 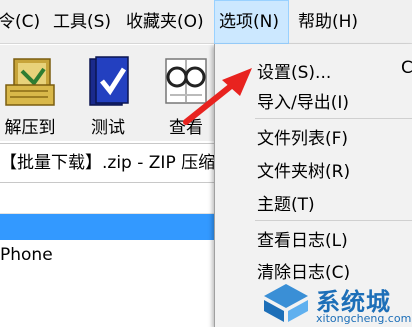 What do you see at coordinates (335, 303) in the screenshot?
I see `watermark: 系统城 xitongcheng.com` at bounding box center [335, 303].